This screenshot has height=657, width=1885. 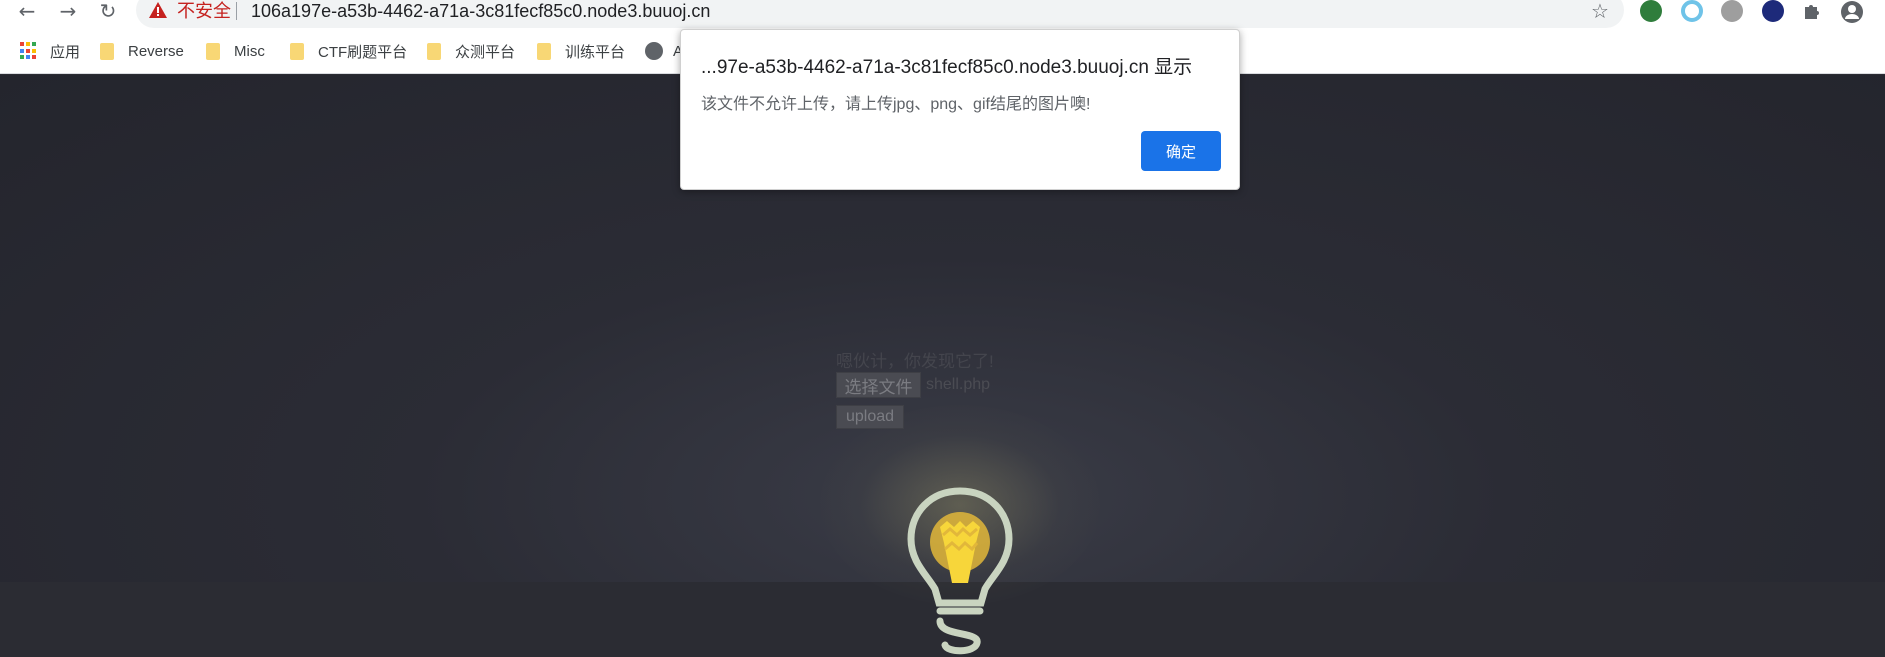 What do you see at coordinates (1181, 151) in the screenshot?
I see `ok-button: 确定` at bounding box center [1181, 151].